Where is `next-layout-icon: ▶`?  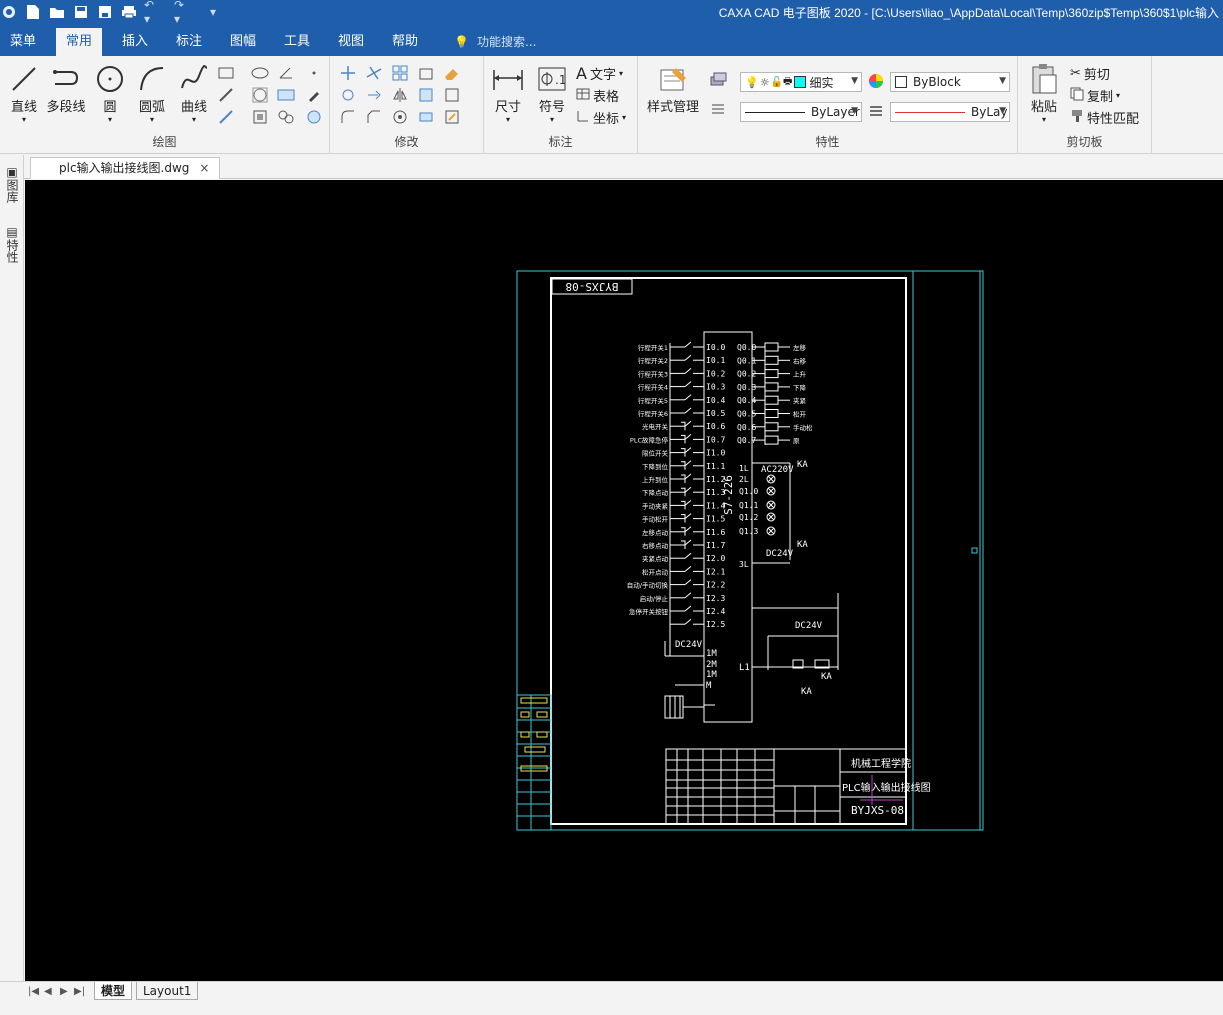 next-layout-icon: ▶ is located at coordinates (64, 991).